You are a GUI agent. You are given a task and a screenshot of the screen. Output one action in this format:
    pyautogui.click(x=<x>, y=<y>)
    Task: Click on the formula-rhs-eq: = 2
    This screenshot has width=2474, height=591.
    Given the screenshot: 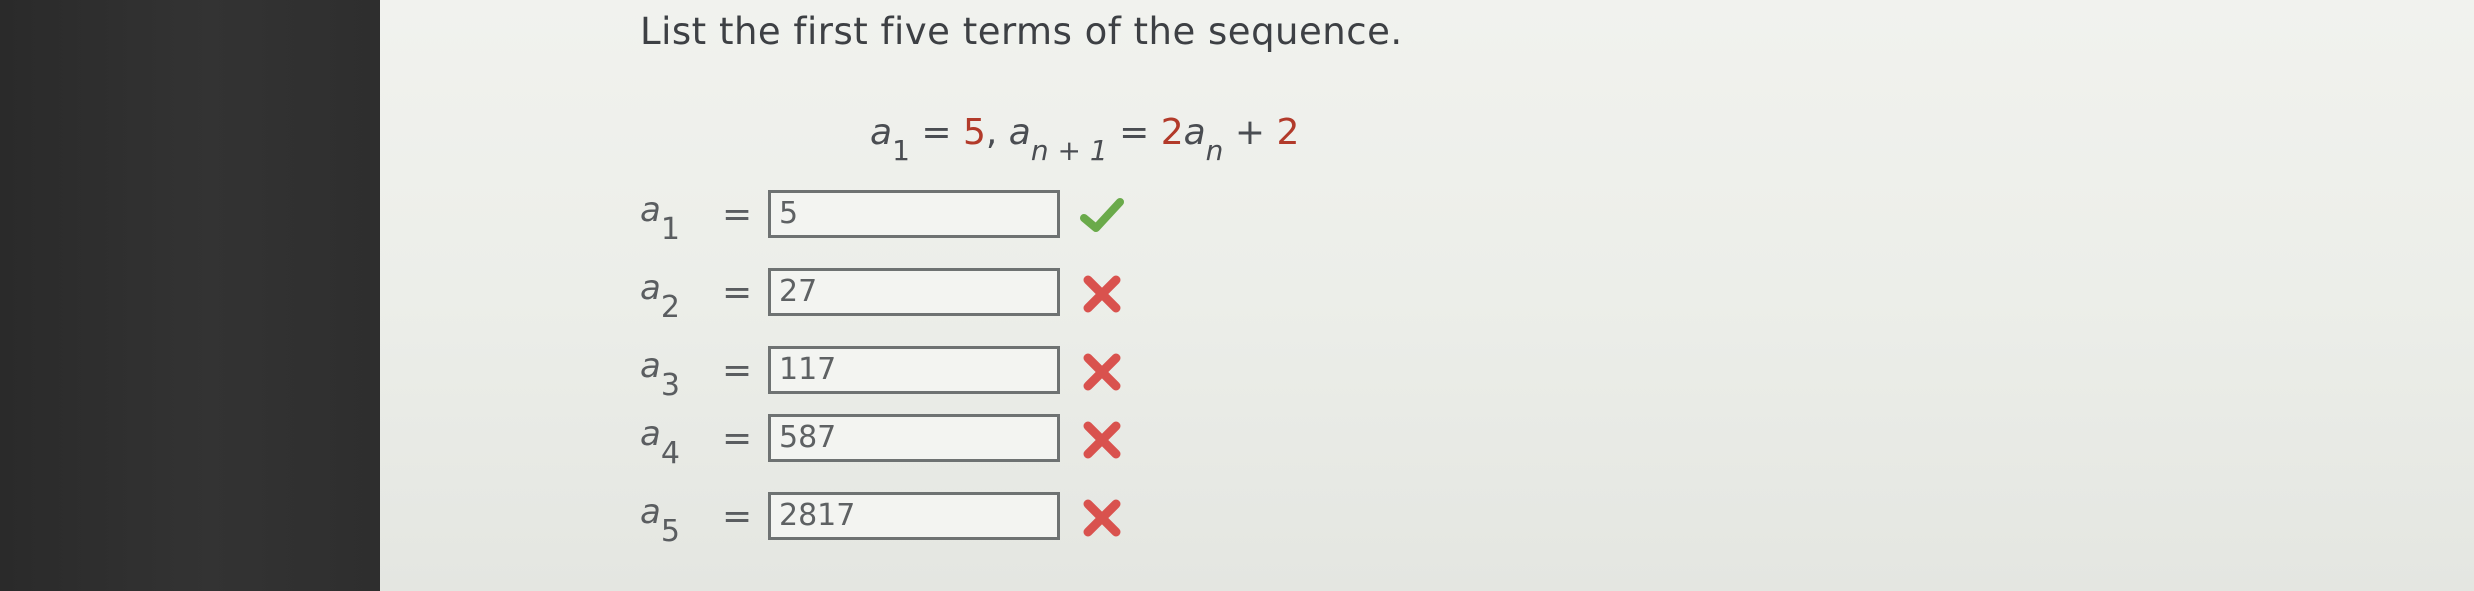 What is the action you would take?
    pyautogui.click(x=1145, y=132)
    